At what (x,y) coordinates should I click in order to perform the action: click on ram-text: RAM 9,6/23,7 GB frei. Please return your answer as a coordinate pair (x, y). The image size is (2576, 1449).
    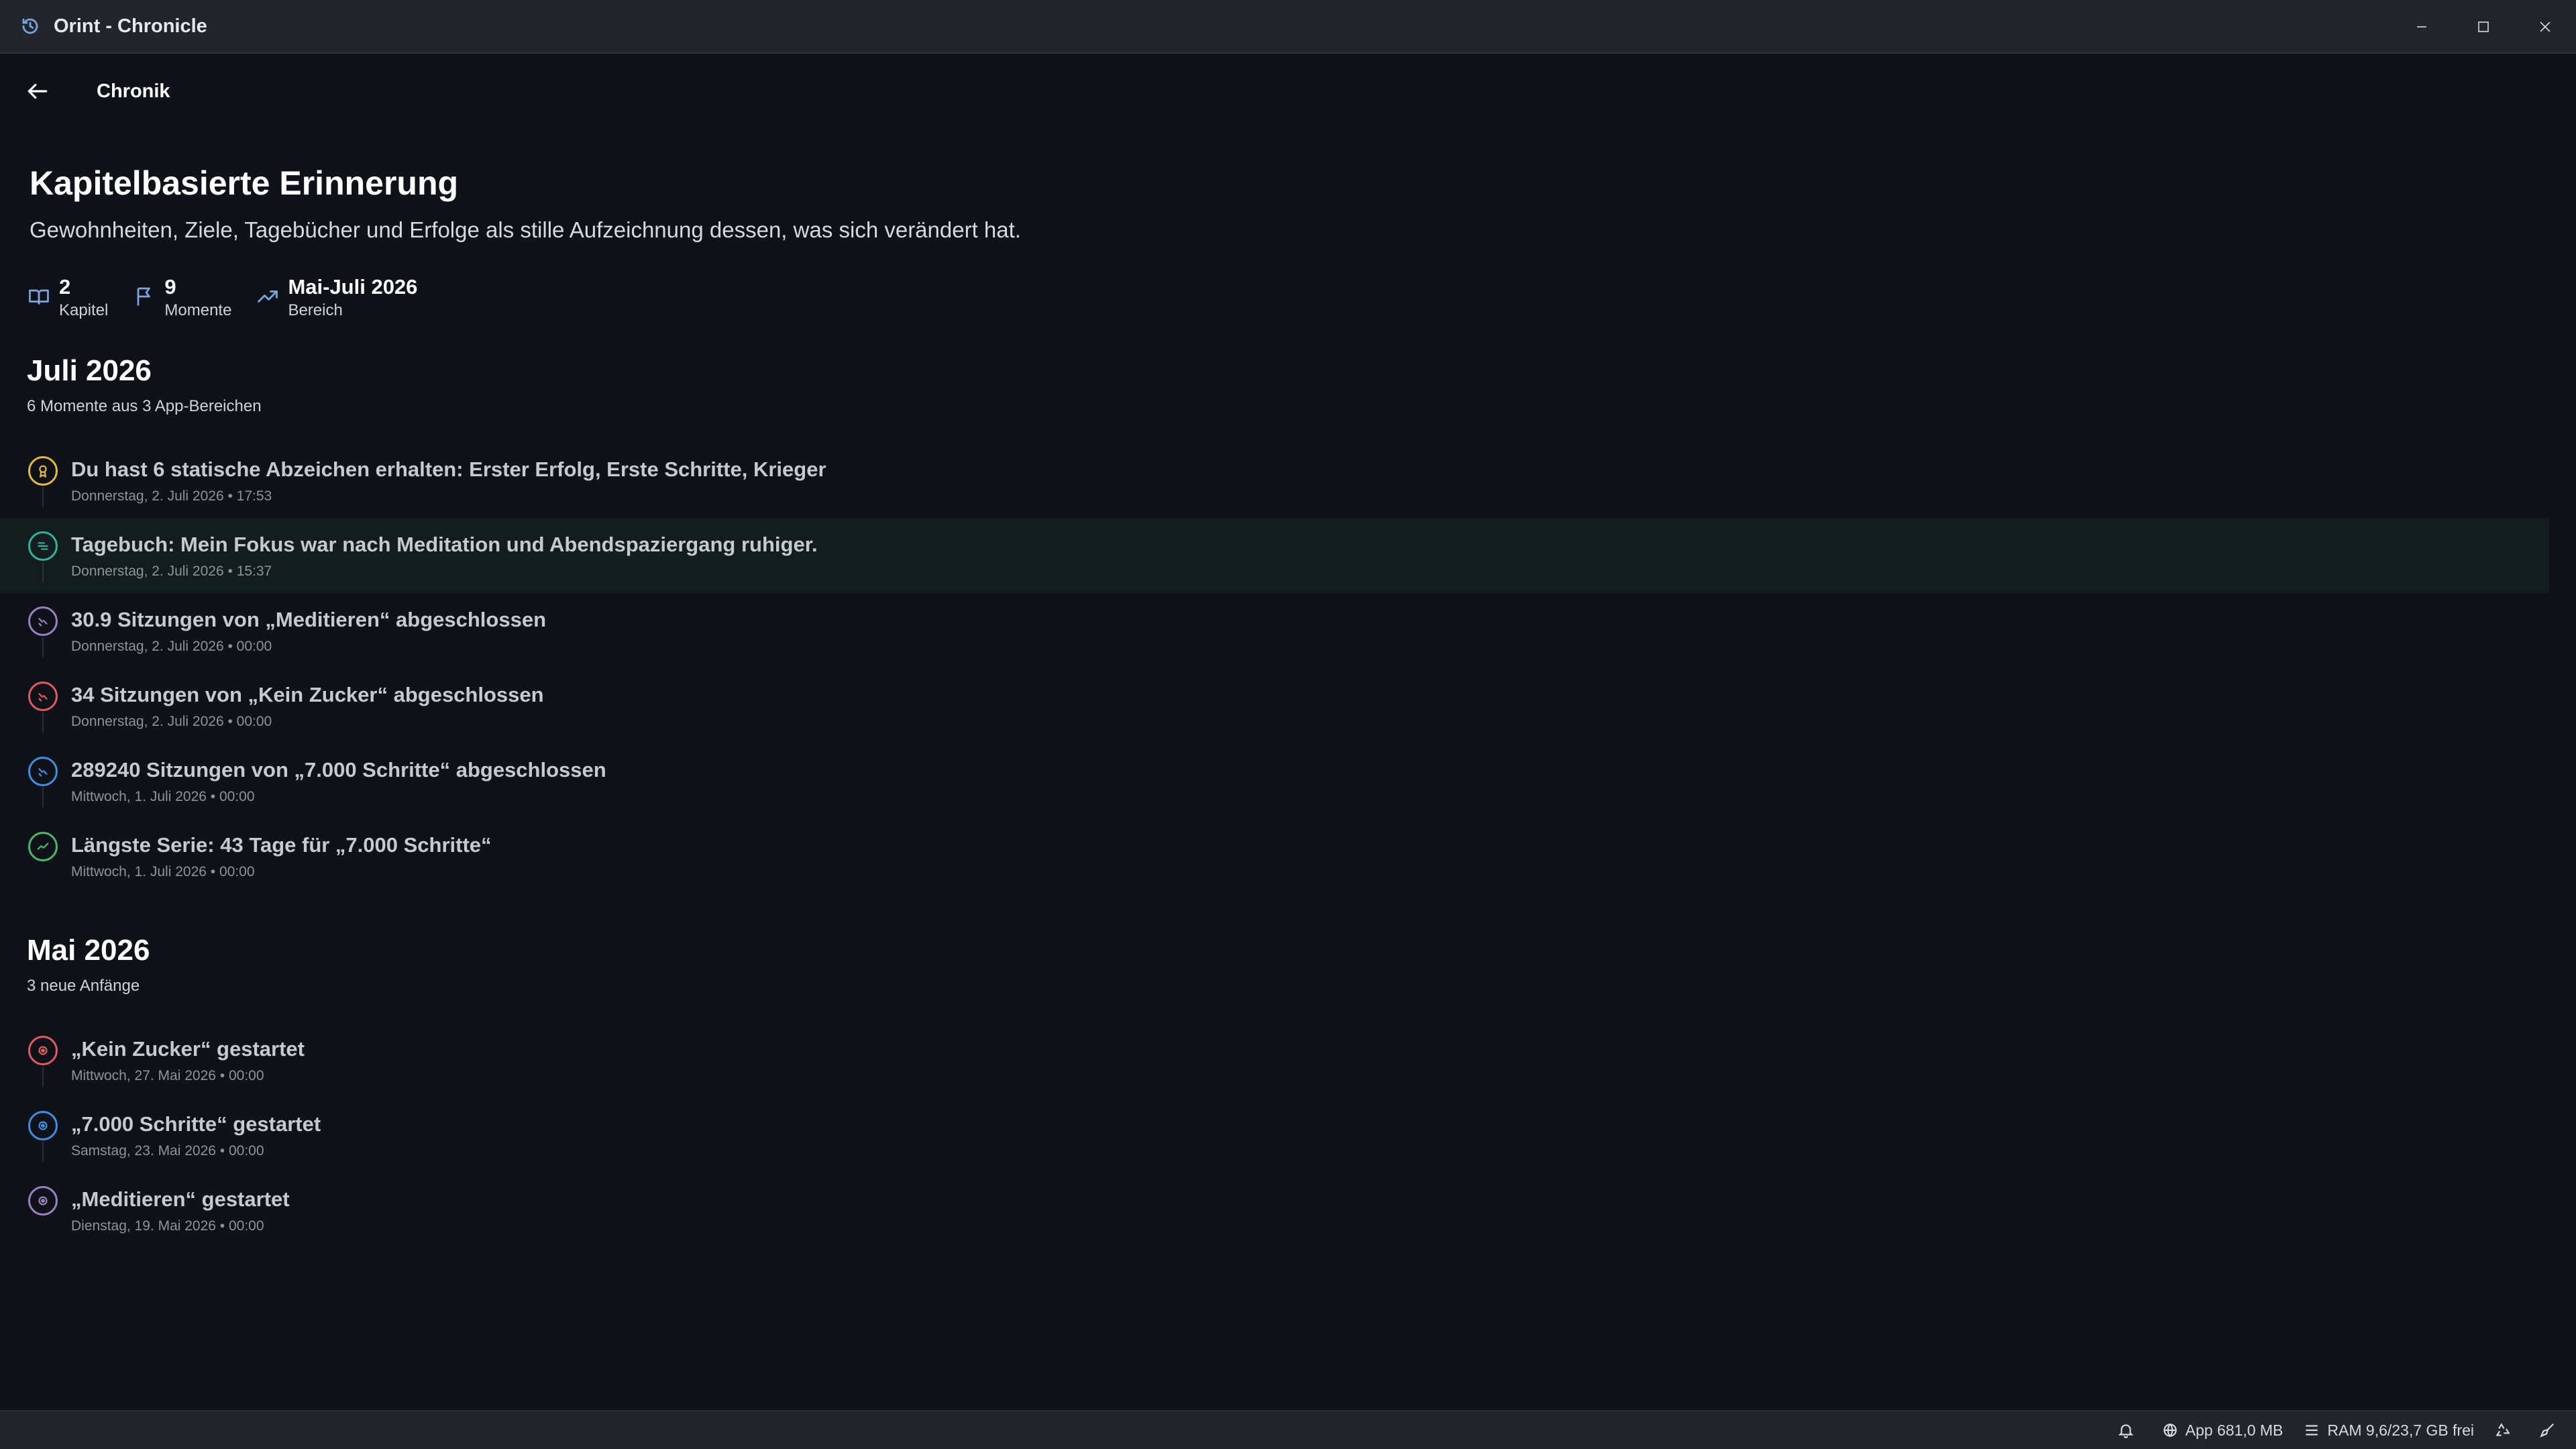
    Looking at the image, I should click on (2400, 1430).